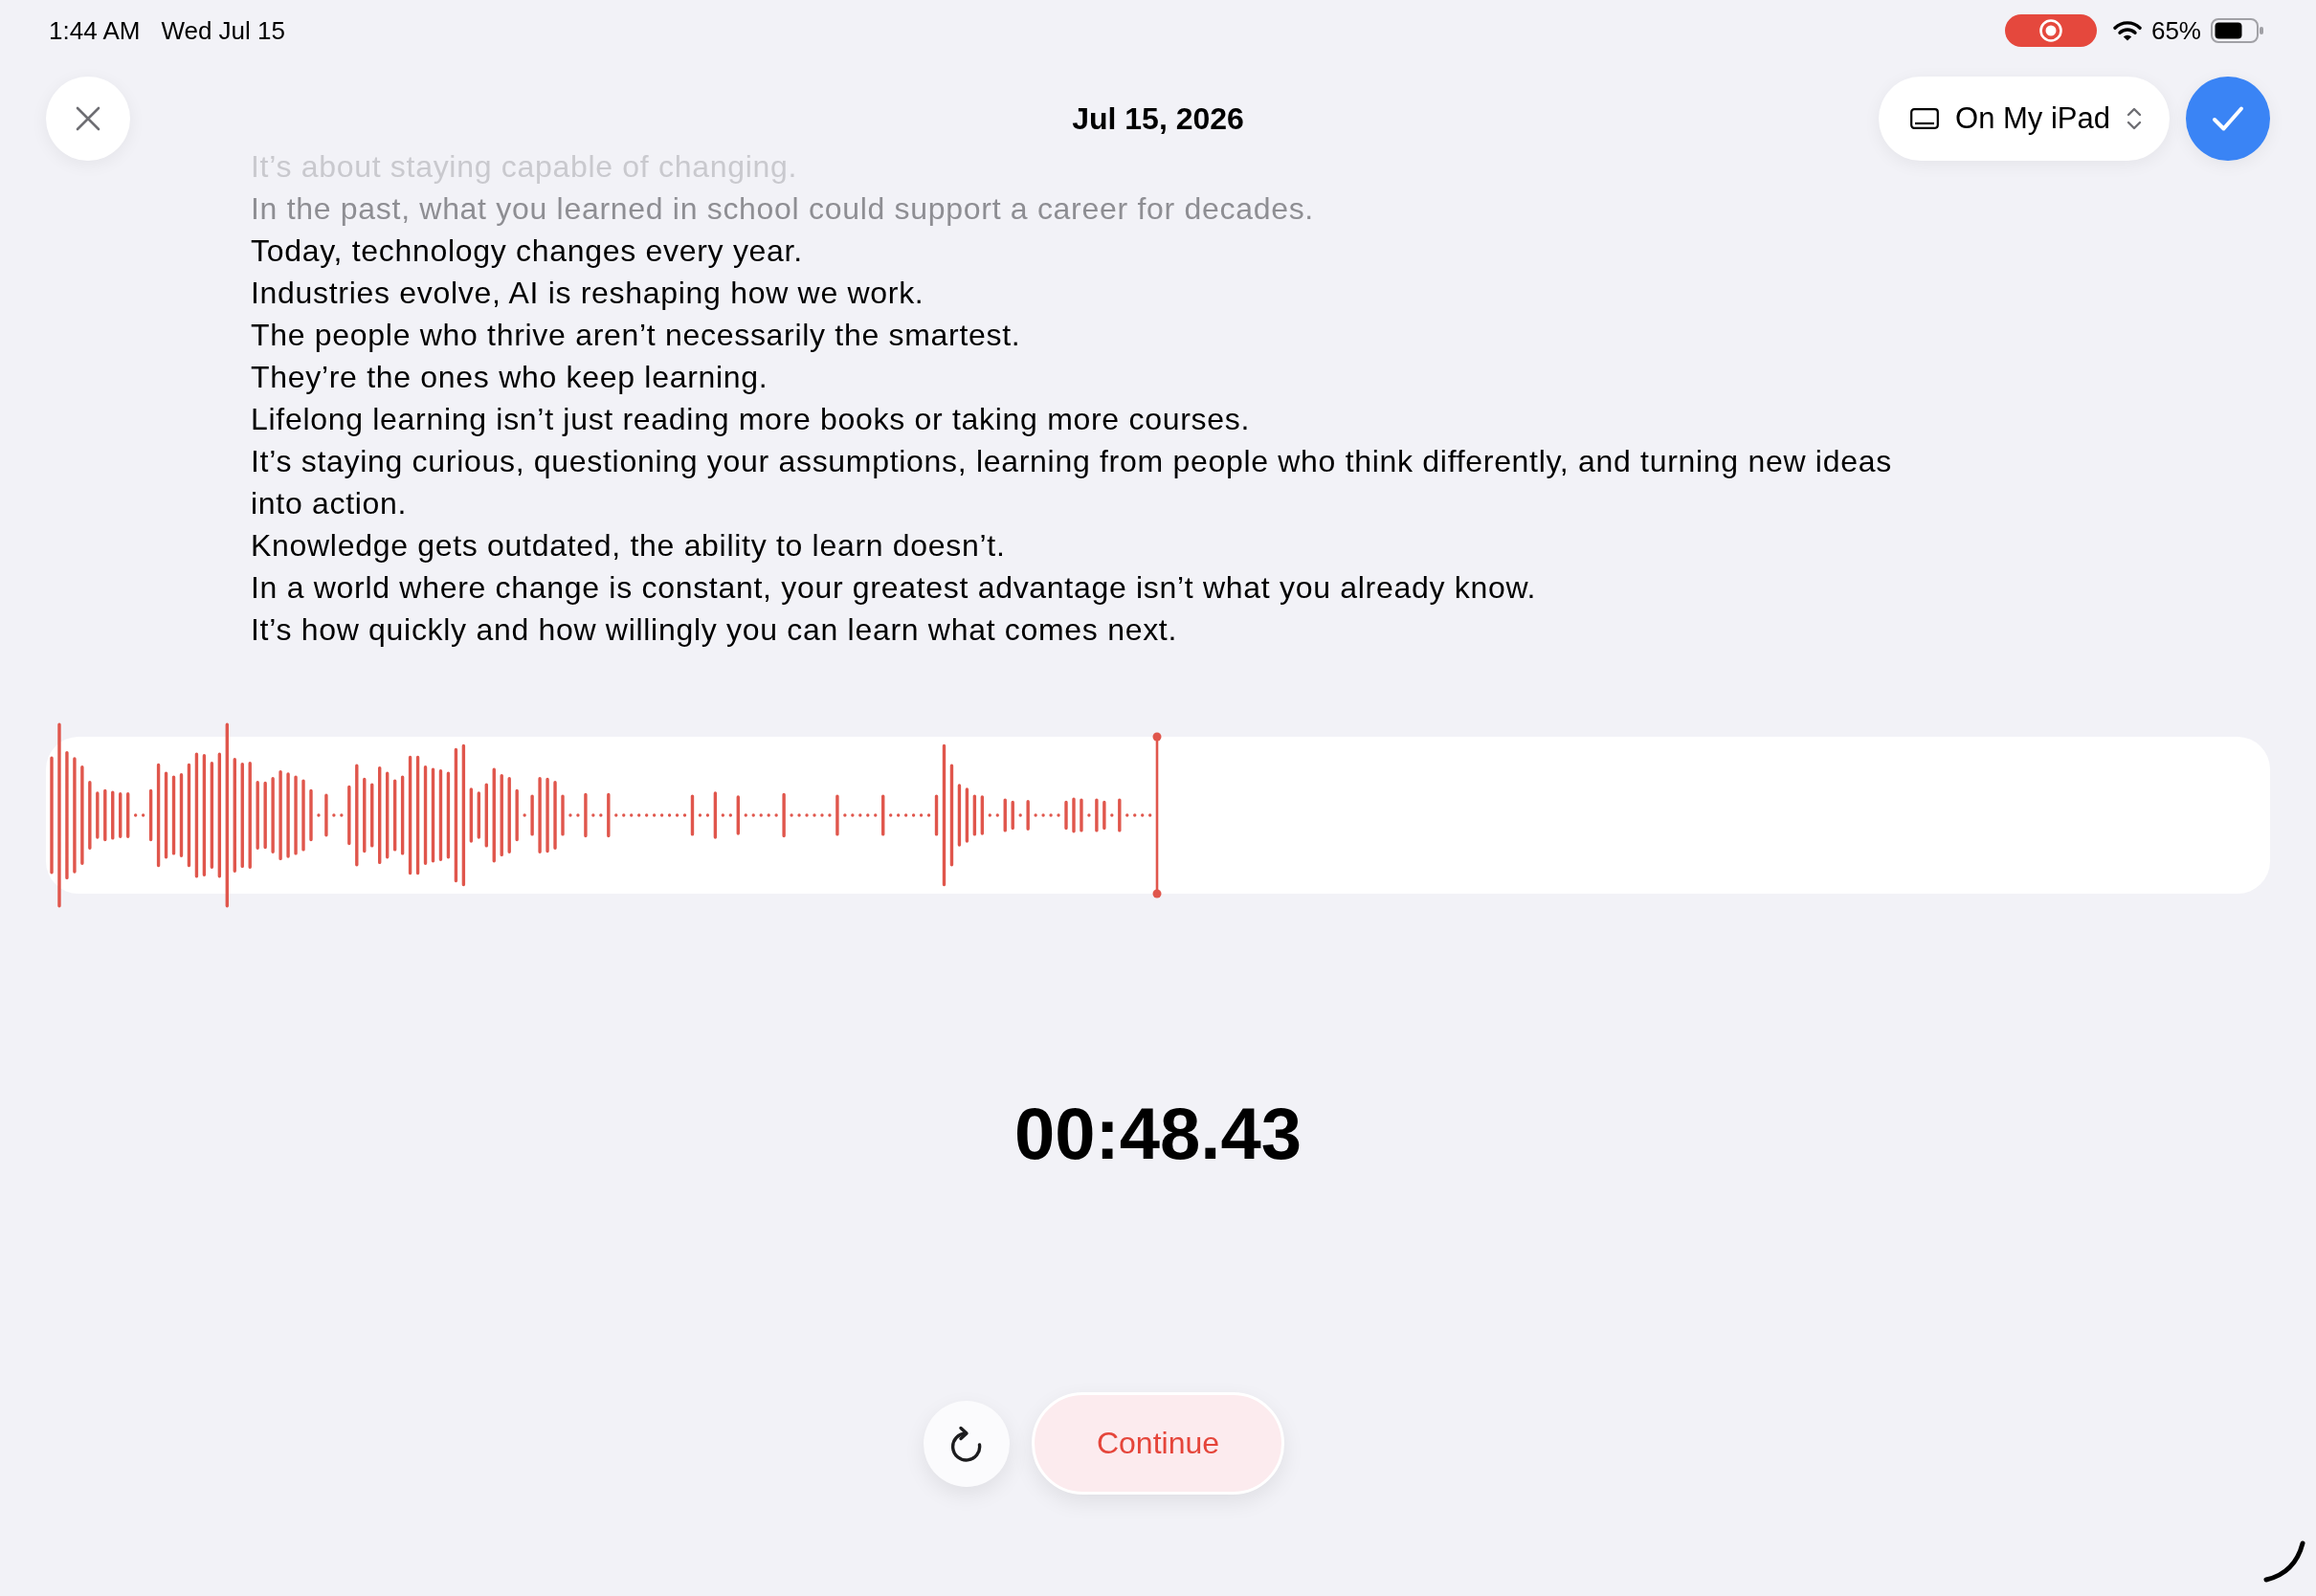  I want to click on tablet-icon, so click(1925, 119).